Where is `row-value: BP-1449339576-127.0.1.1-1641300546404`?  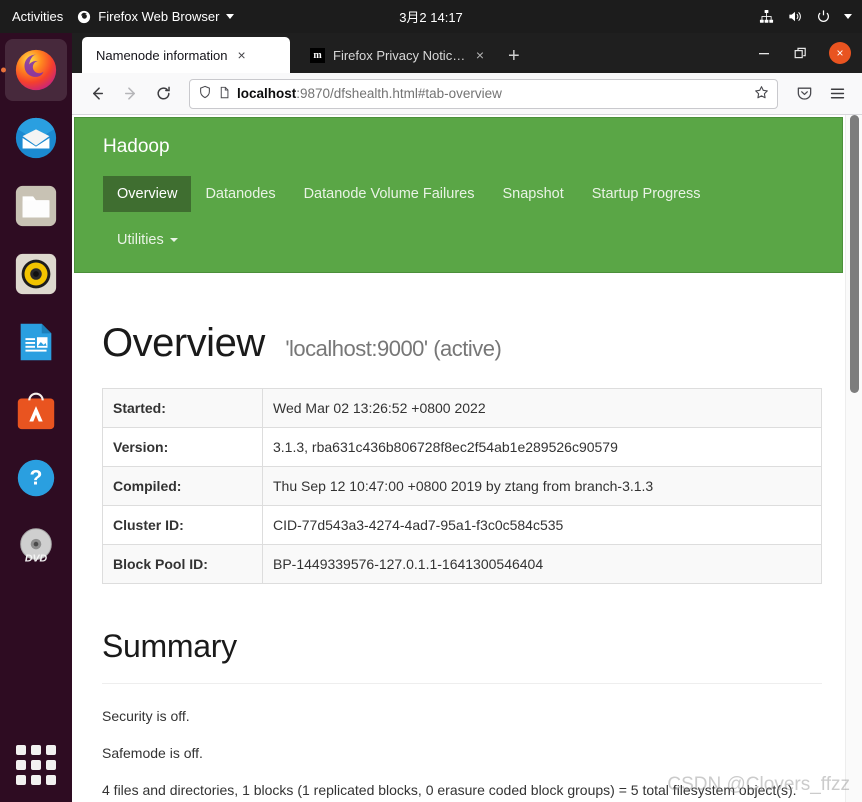 row-value: BP-1449339576-127.0.1.1-1641300546404 is located at coordinates (408, 564).